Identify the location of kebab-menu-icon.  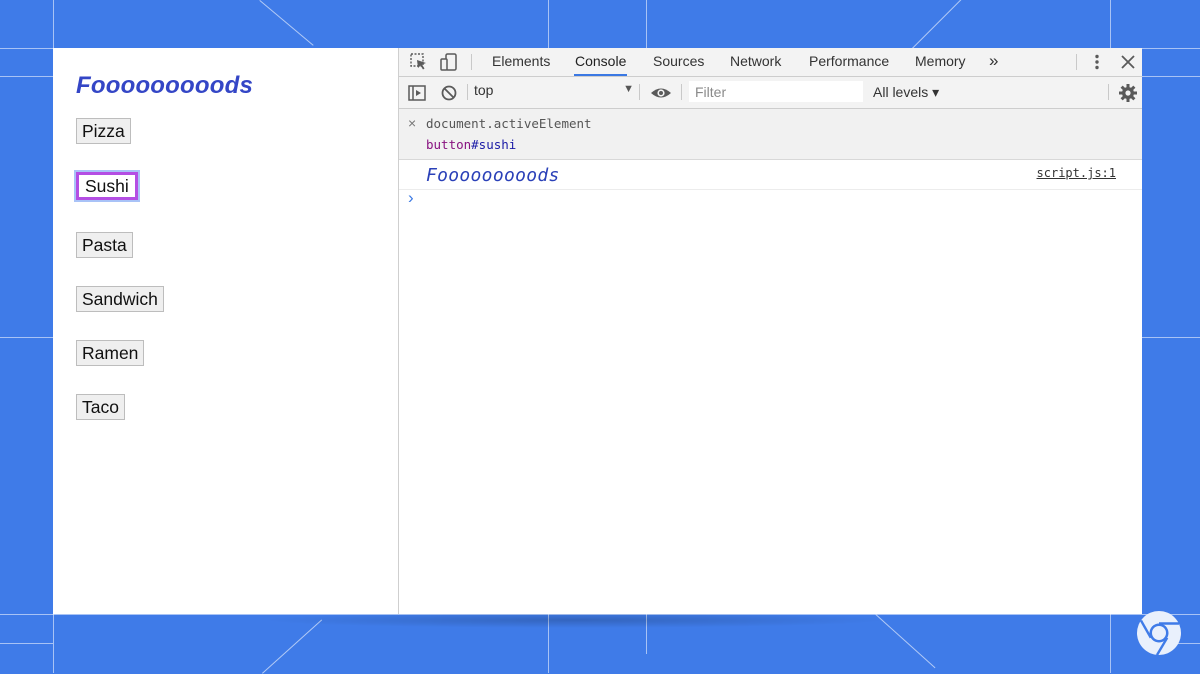
(1097, 62).